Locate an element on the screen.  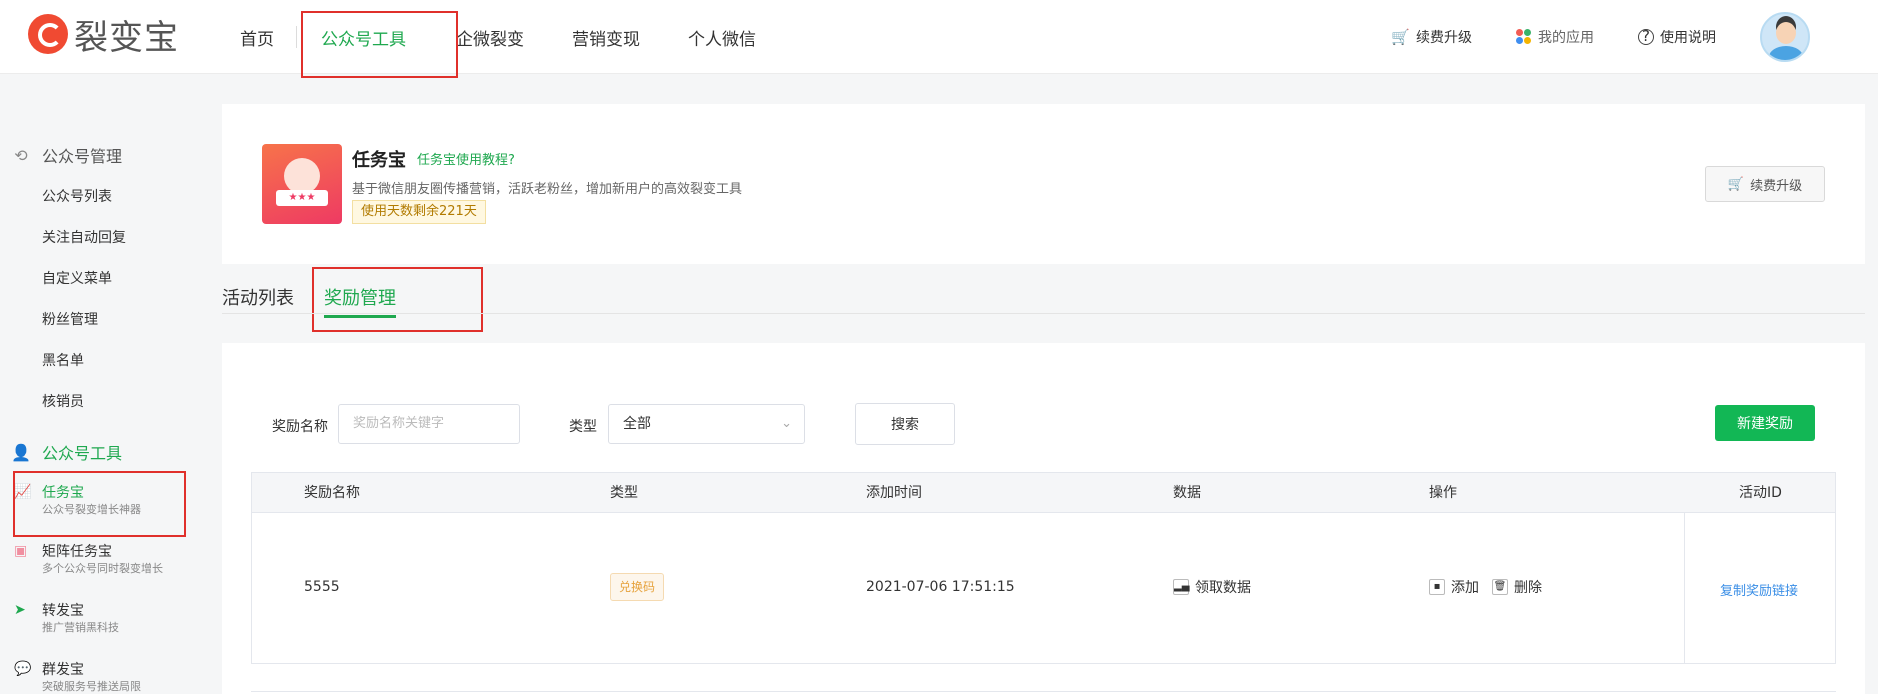
sidebar-tool-mass: 💬 群发宝 突破服务号推送局限 is located at coordinates (77, 677).